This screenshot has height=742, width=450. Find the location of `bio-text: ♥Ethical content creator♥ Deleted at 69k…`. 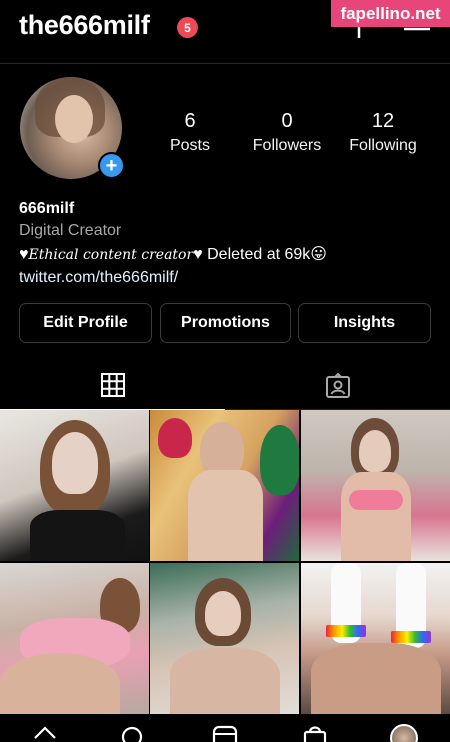

bio-text: ♥Ethical content creator♥ Deleted at 69k… is located at coordinates (229, 255).